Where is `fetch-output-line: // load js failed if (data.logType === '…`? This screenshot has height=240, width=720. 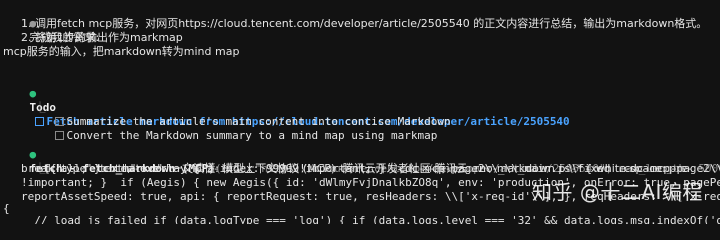
fetch-output-line: // load js failed if (data.logType === '… is located at coordinates (377, 219).